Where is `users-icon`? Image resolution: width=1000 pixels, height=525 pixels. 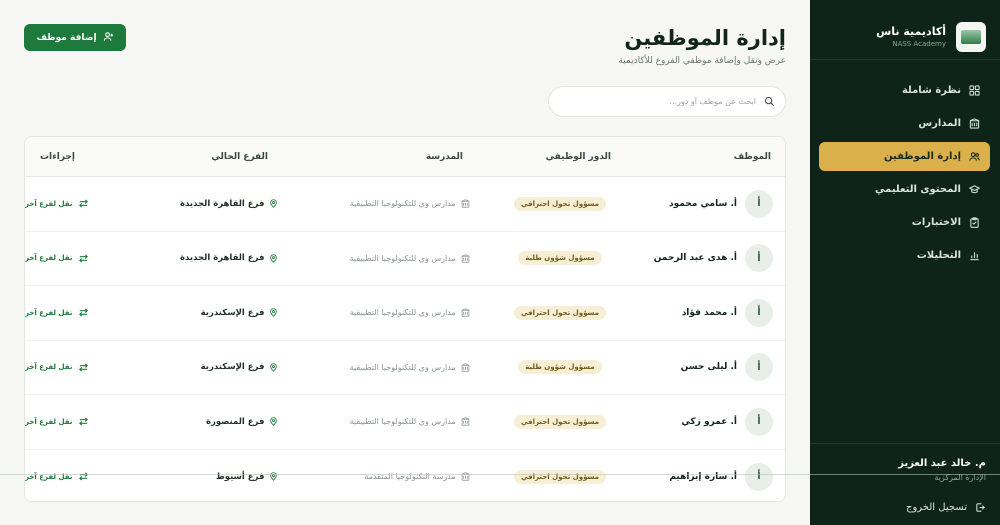 users-icon is located at coordinates (974, 156).